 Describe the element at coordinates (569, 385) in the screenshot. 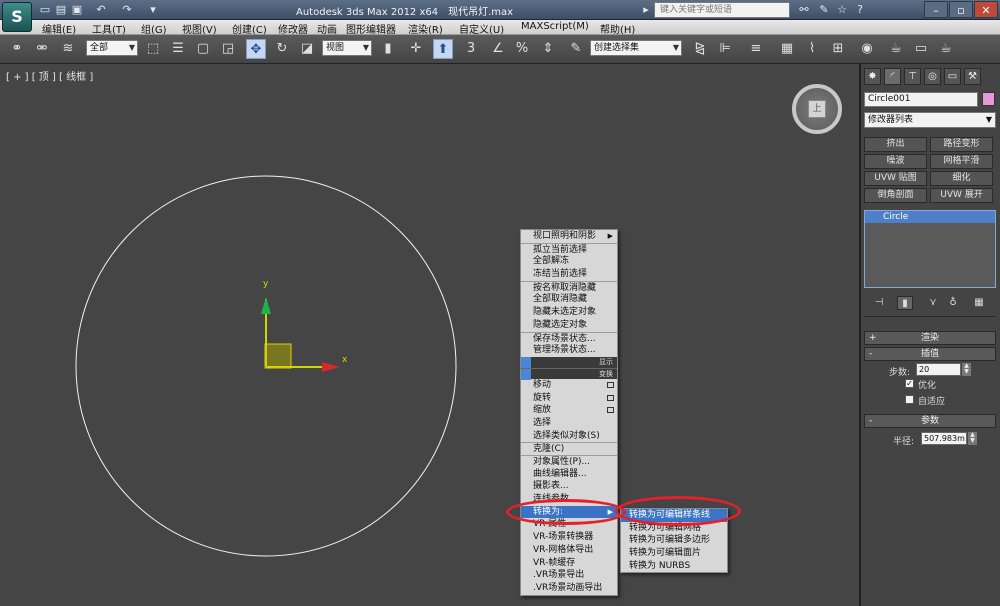

I see `quad-item-move: 移动` at that location.